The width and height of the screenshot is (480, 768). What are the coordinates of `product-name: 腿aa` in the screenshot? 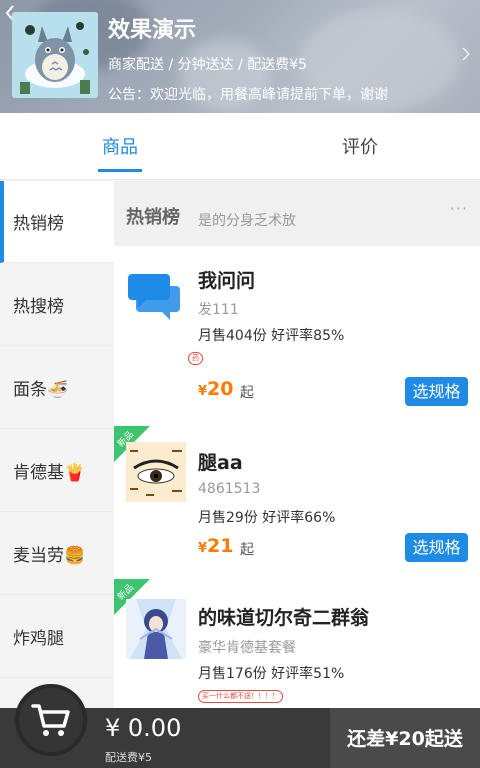 It's located at (220, 463).